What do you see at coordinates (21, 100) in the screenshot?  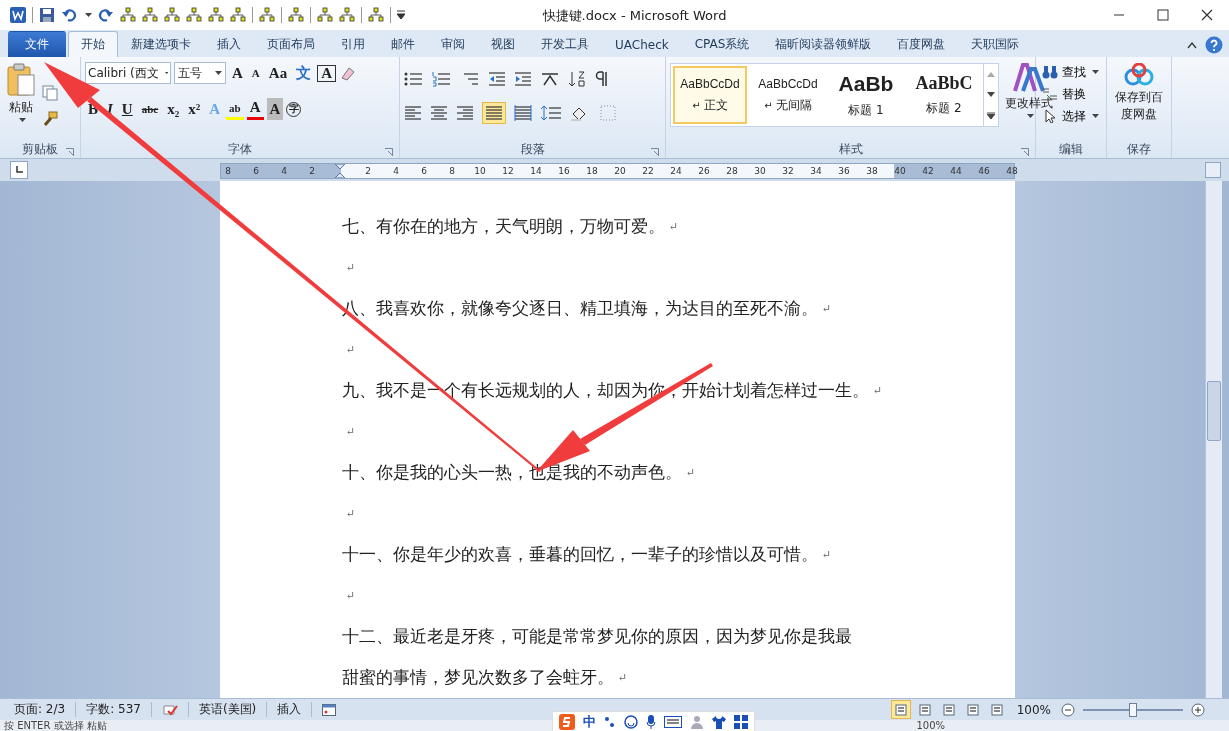 I see `paste-button: 粘贴` at bounding box center [21, 100].